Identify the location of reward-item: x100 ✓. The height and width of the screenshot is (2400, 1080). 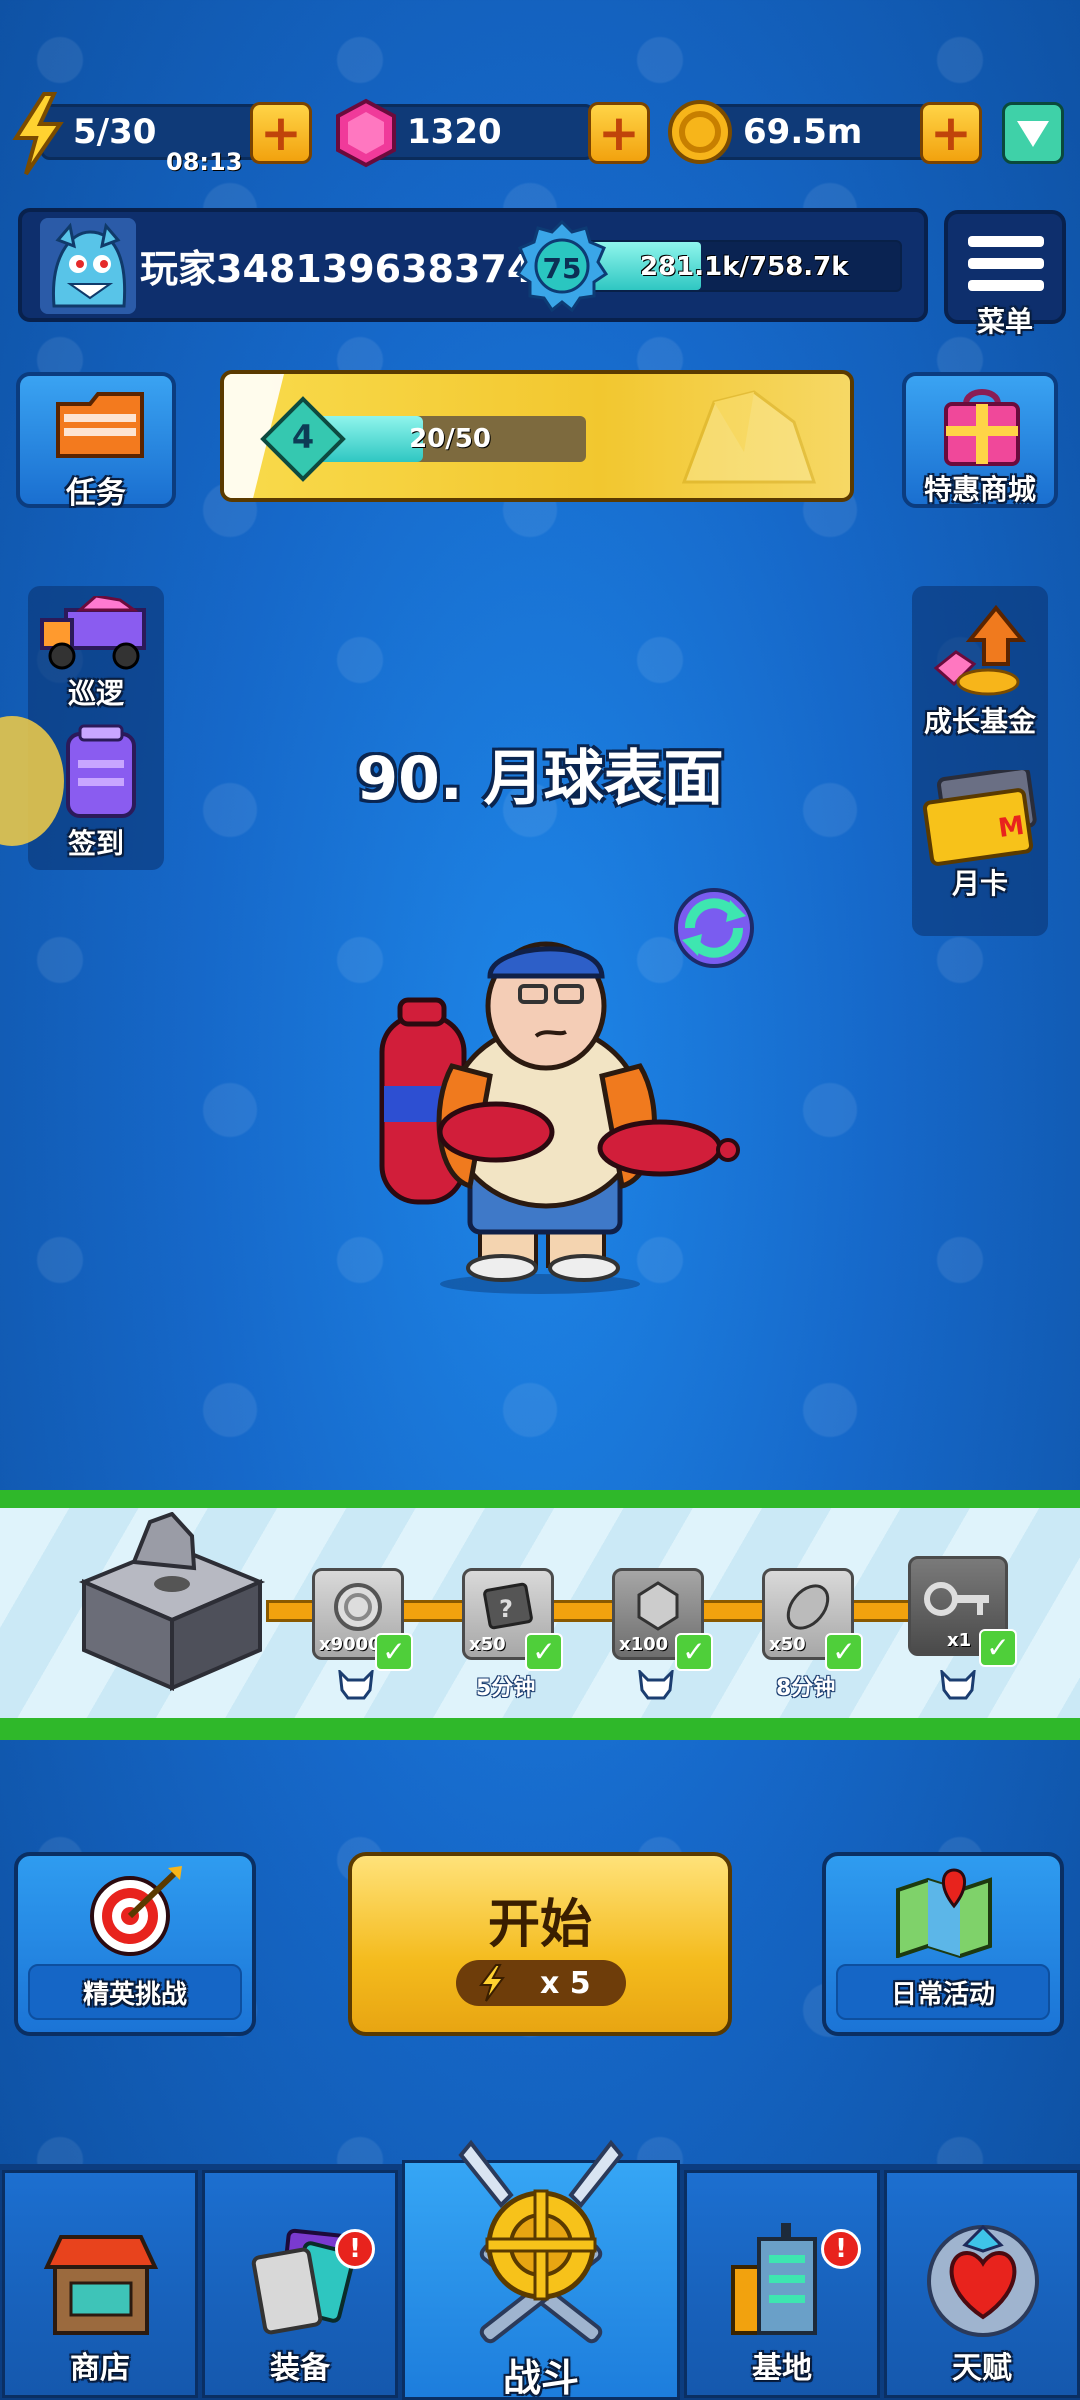
(662, 1619).